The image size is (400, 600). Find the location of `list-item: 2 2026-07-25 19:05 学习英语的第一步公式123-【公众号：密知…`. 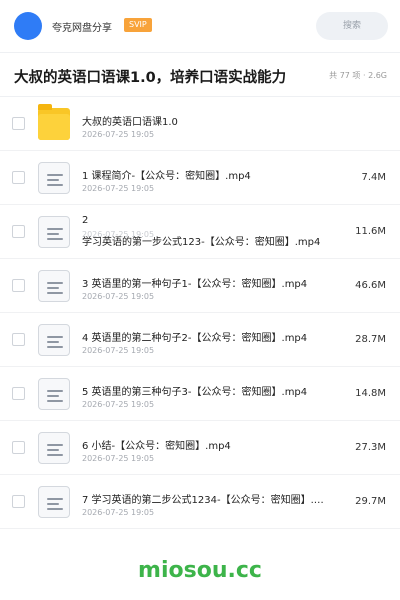

list-item: 2 2026-07-25 19:05 学习英语的第一步公式123-【公众号：密知… is located at coordinates (200, 232).